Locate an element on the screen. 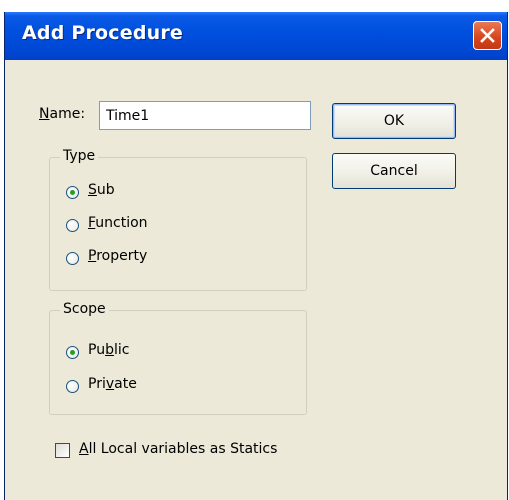 The image size is (509, 500). radio-private is located at coordinates (72, 386).